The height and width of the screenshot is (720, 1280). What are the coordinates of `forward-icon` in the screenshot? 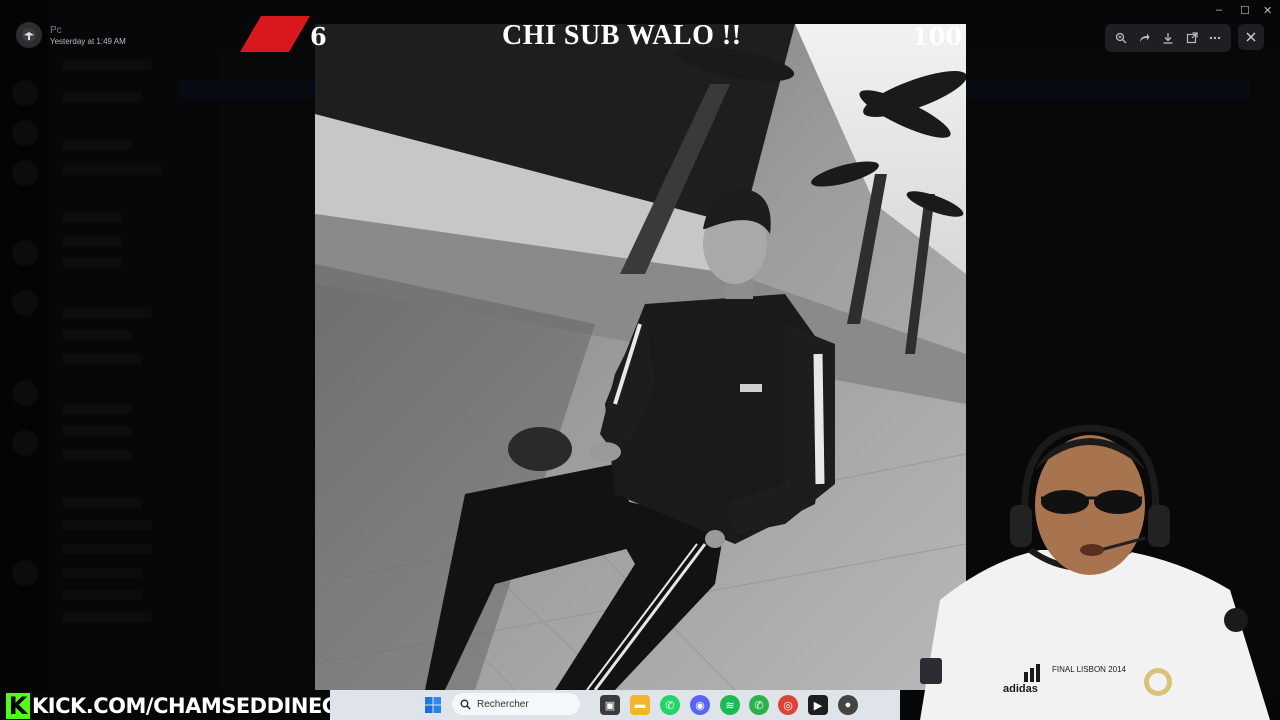 It's located at (1145, 37).